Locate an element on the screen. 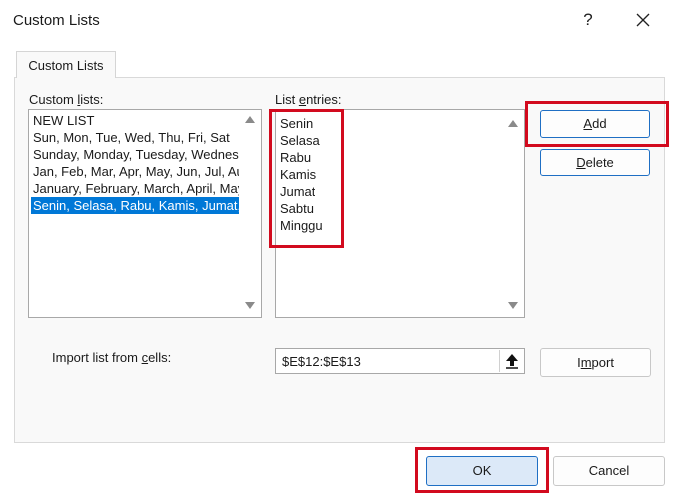  custom-list-item: NEW LIST is located at coordinates (135, 120).